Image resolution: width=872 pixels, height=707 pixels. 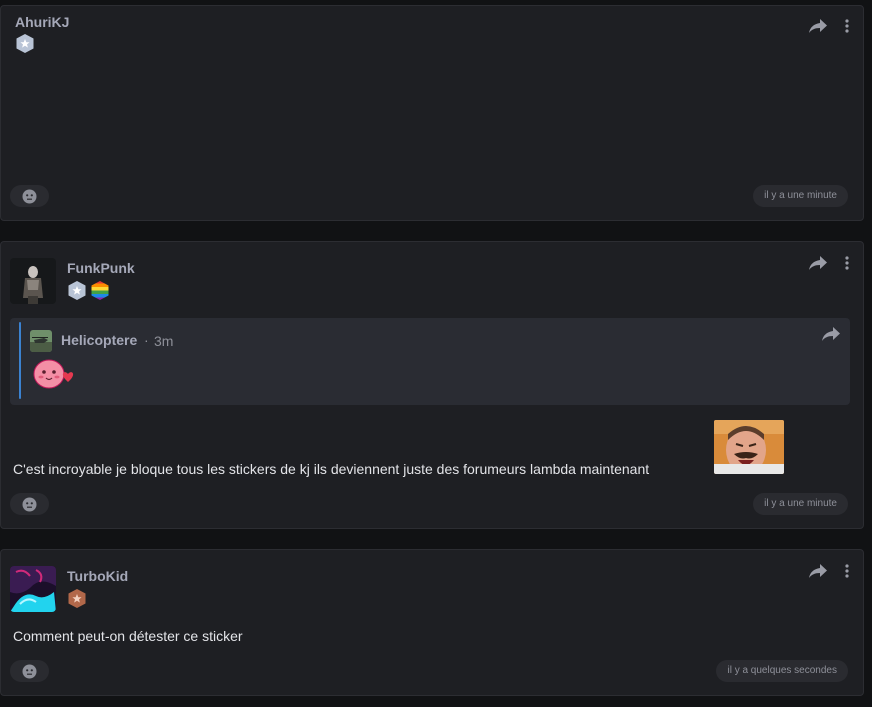 I want to click on quote-author: Helicoptere, so click(x=99, y=340).